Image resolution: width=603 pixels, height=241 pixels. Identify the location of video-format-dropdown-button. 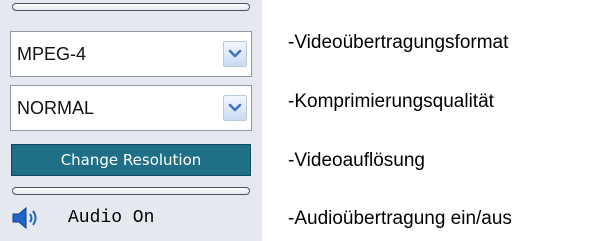
(235, 54).